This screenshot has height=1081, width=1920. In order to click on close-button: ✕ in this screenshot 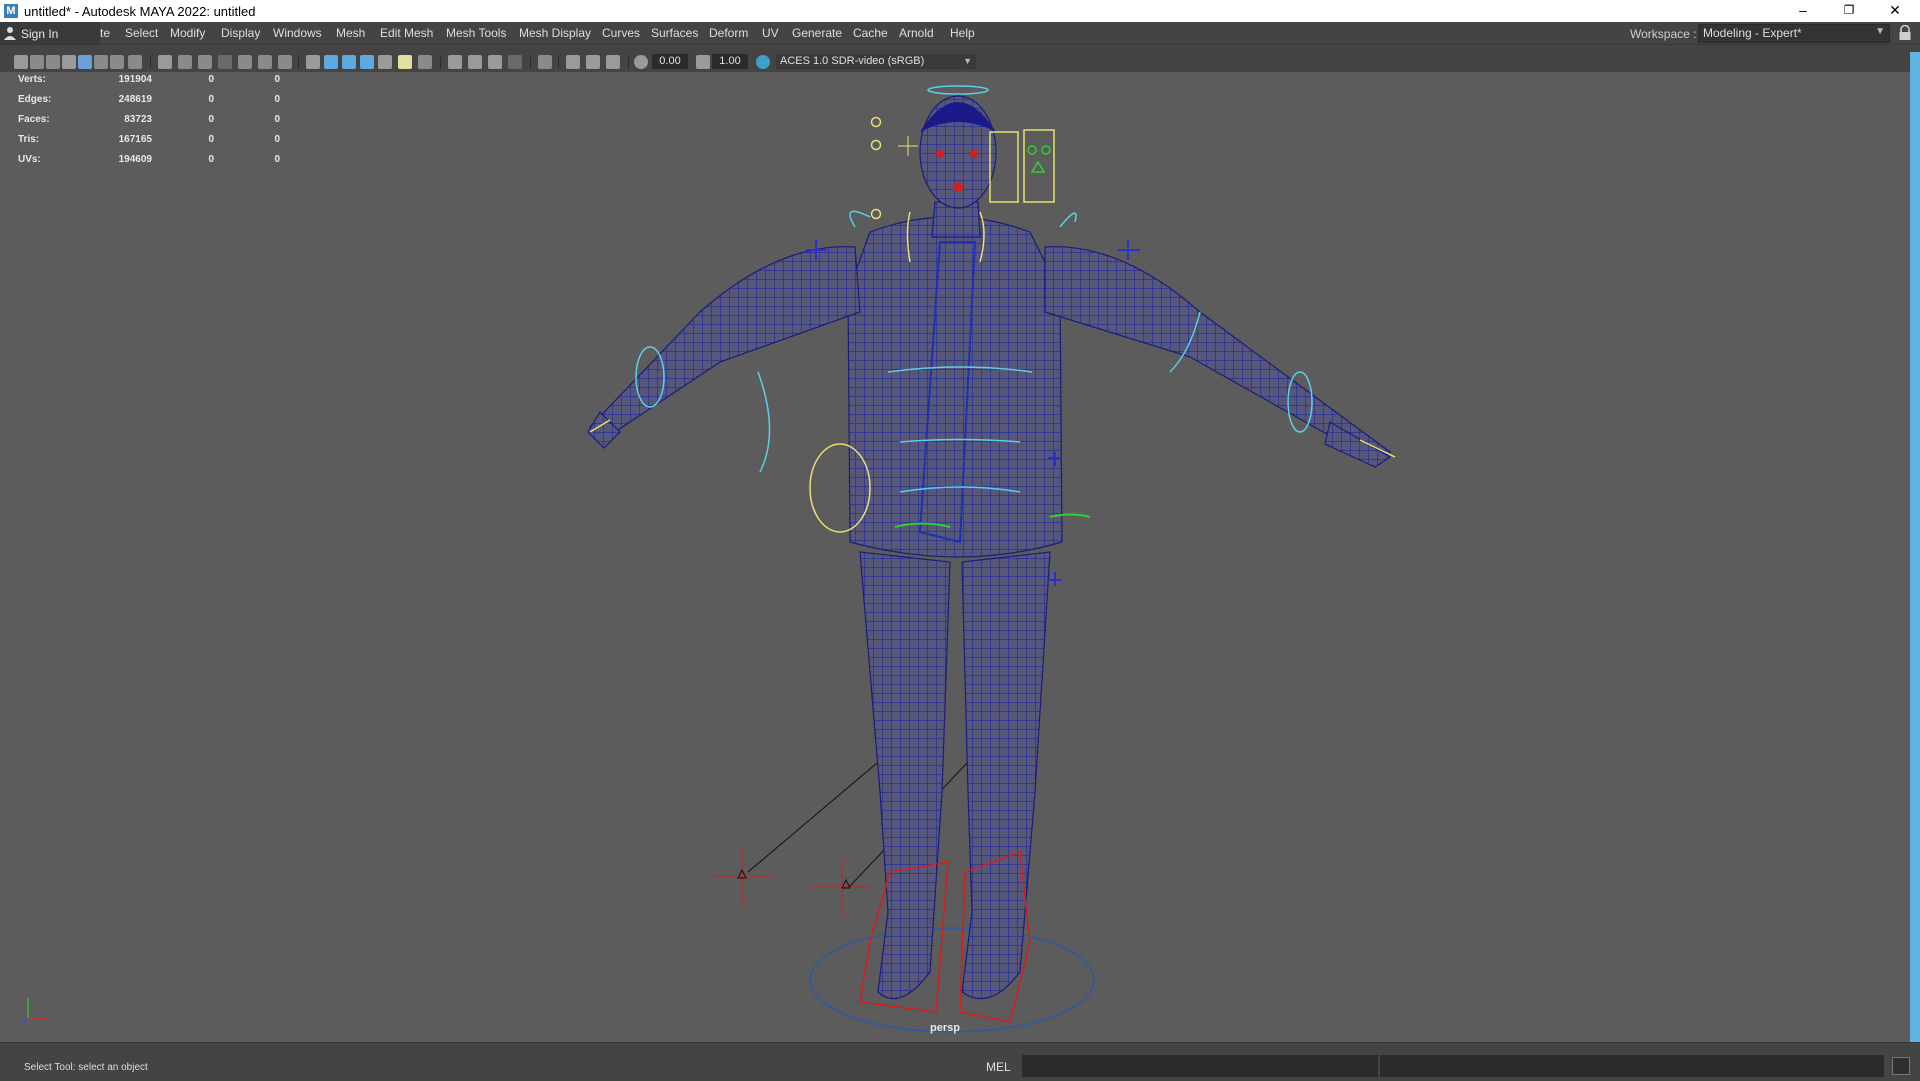, I will do `click(1895, 11)`.